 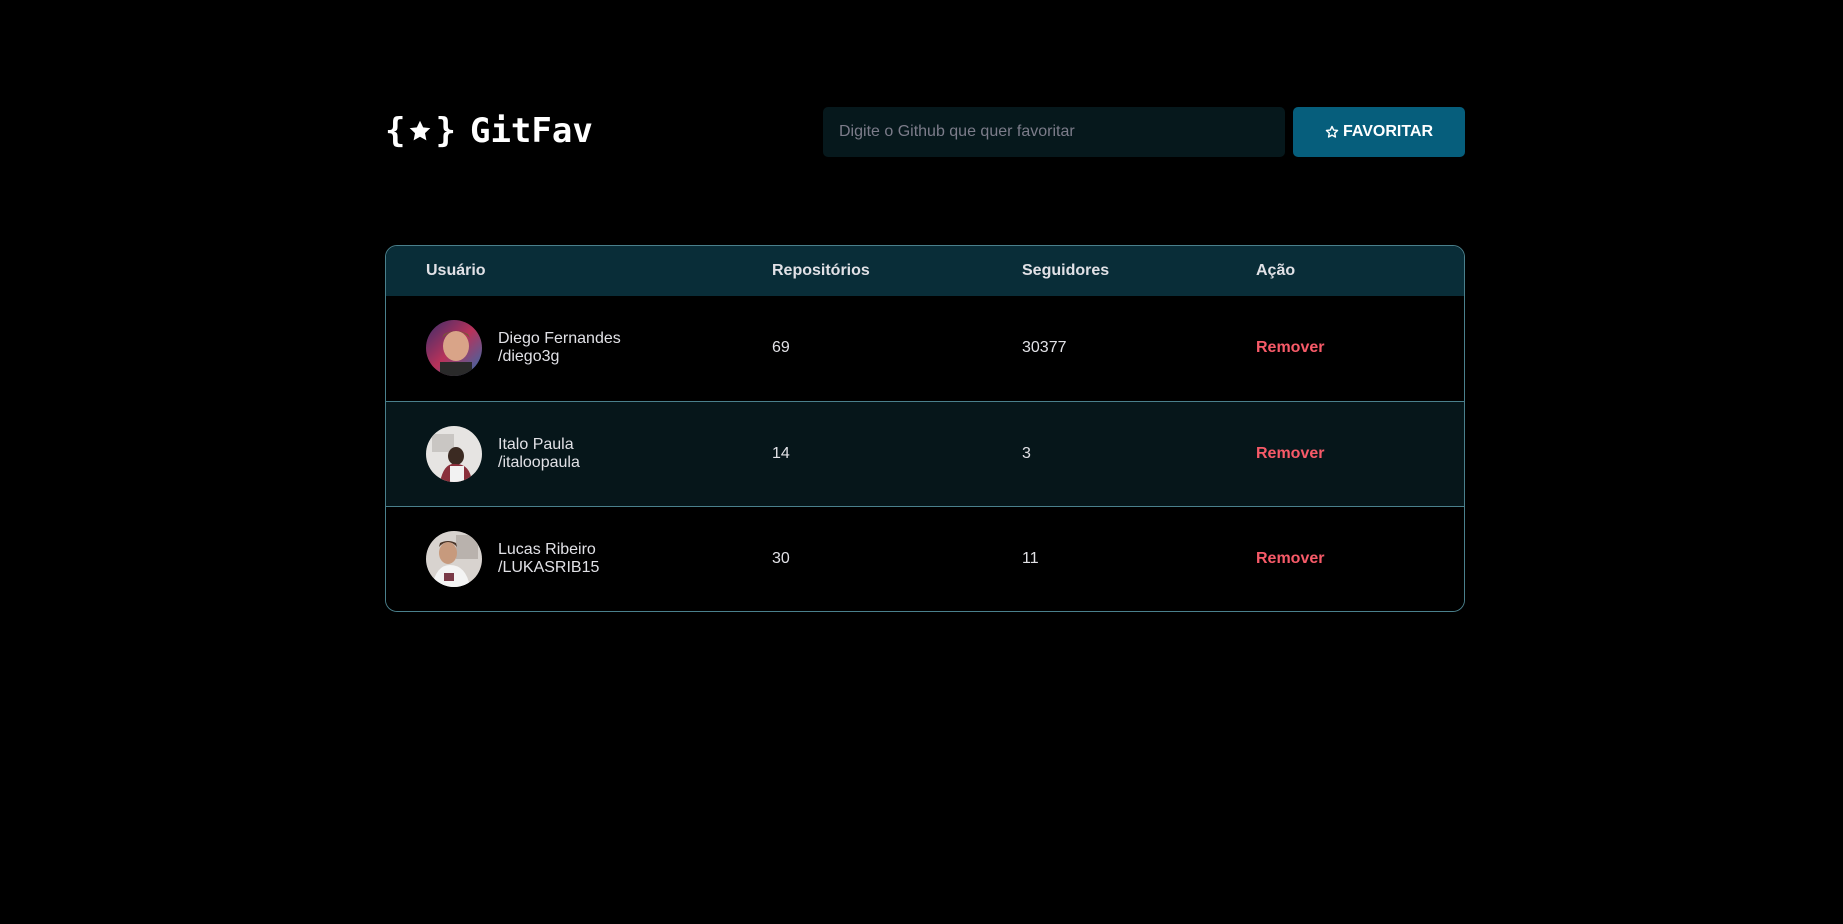 What do you see at coordinates (925, 271) in the screenshot?
I see `table-header-row: Usuário Repositórios Seguidores Ação` at bounding box center [925, 271].